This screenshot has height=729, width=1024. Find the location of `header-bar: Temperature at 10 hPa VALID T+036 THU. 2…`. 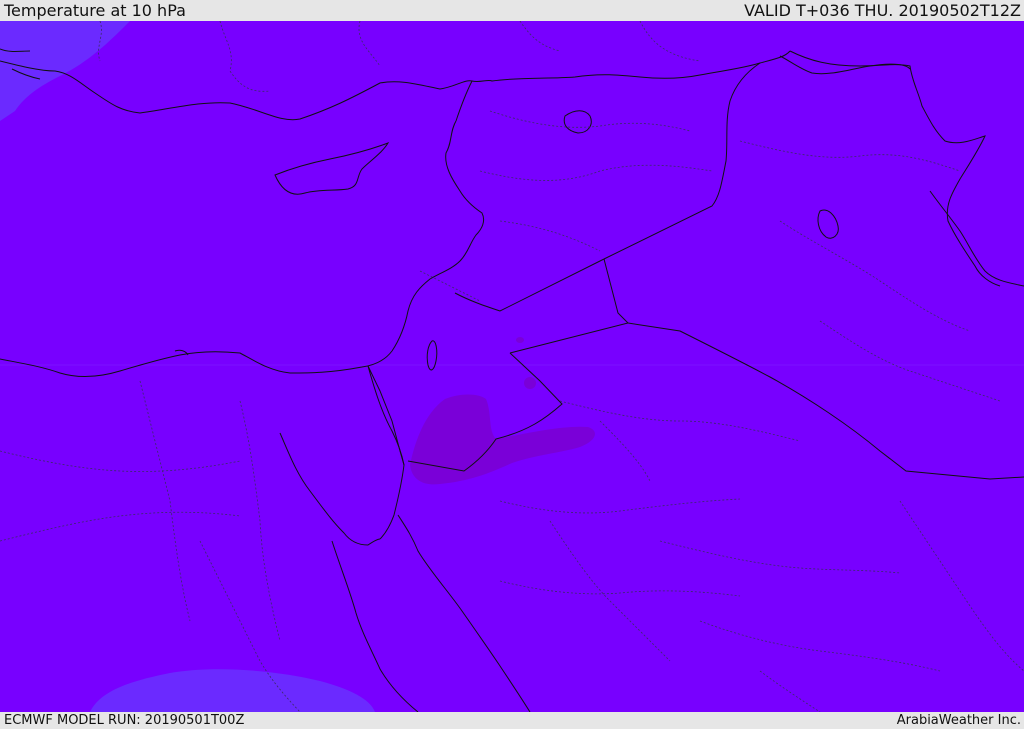

header-bar: Temperature at 10 hPa VALID T+036 THU. 2… is located at coordinates (512, 10).